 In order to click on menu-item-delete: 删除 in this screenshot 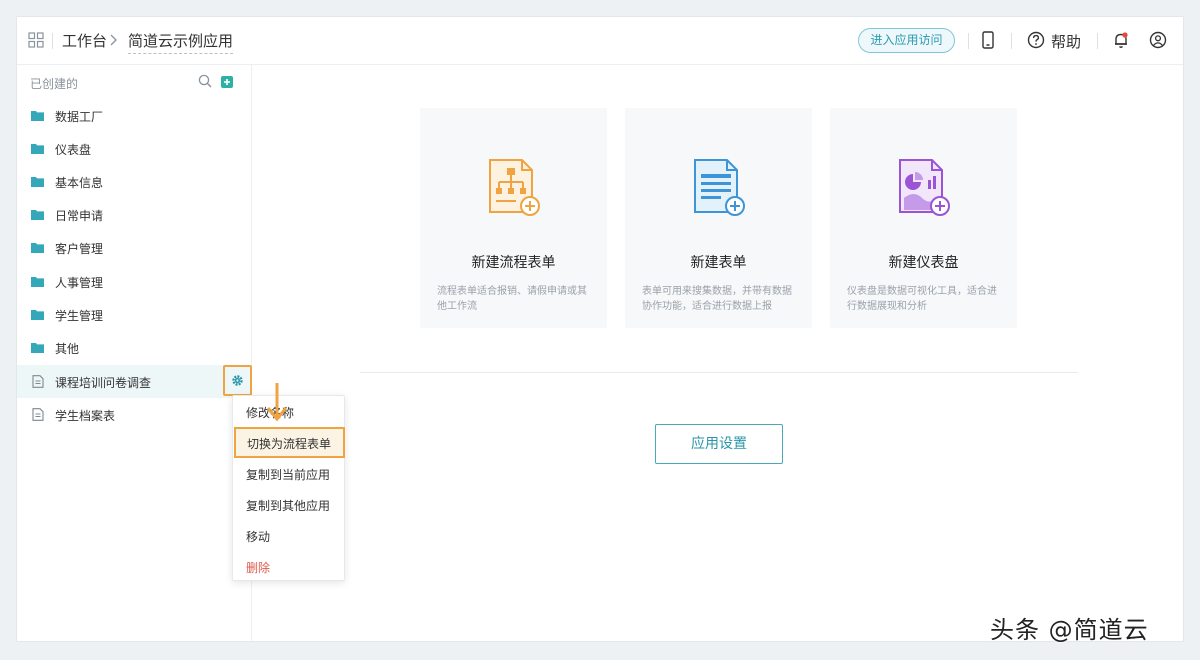, I will do `click(288, 566)`.